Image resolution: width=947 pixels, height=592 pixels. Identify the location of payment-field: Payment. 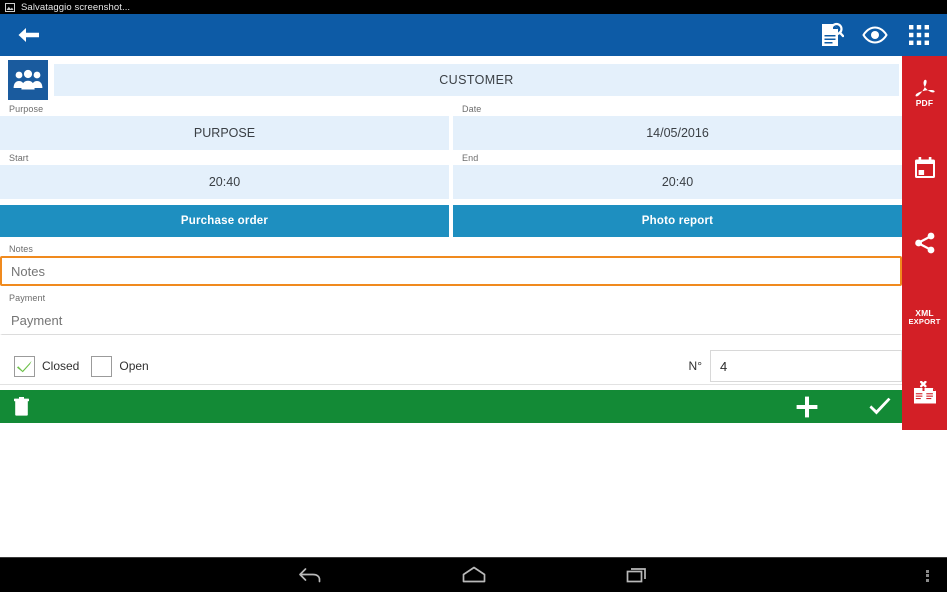
(451, 312).